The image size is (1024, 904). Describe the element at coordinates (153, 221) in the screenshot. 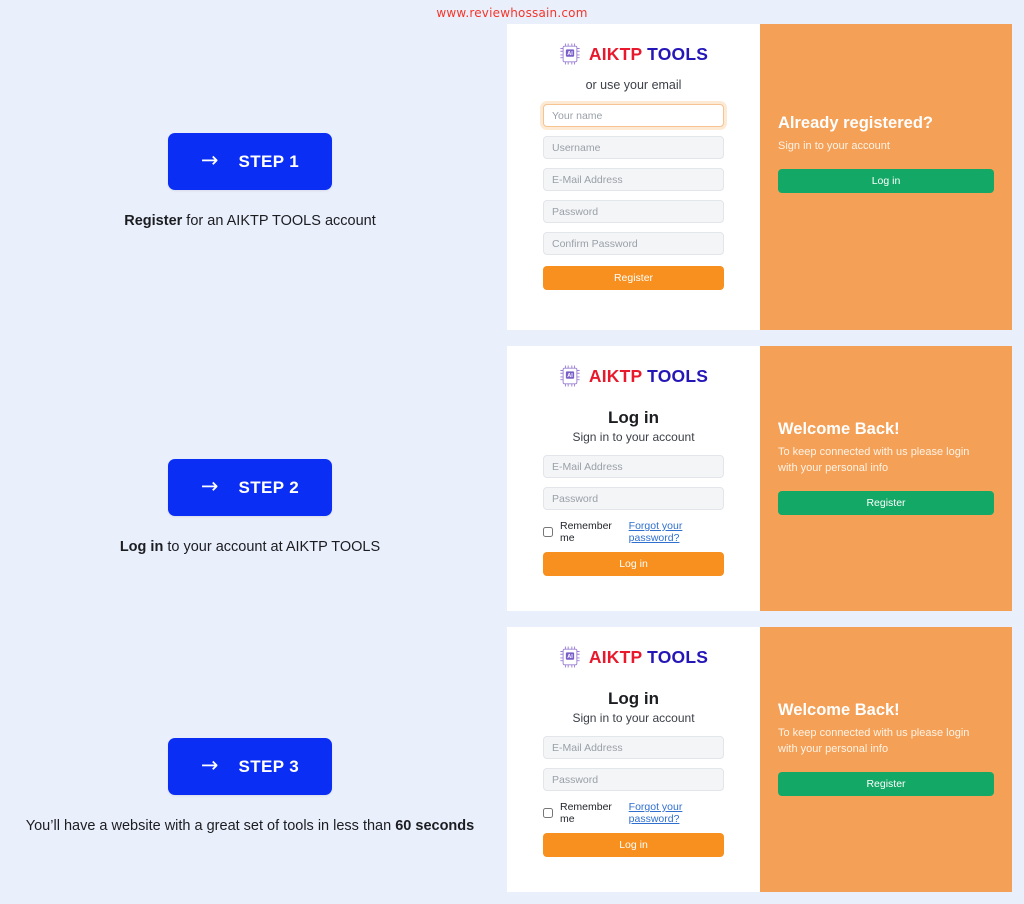

I see `step-1-caption-bold: Register` at that location.